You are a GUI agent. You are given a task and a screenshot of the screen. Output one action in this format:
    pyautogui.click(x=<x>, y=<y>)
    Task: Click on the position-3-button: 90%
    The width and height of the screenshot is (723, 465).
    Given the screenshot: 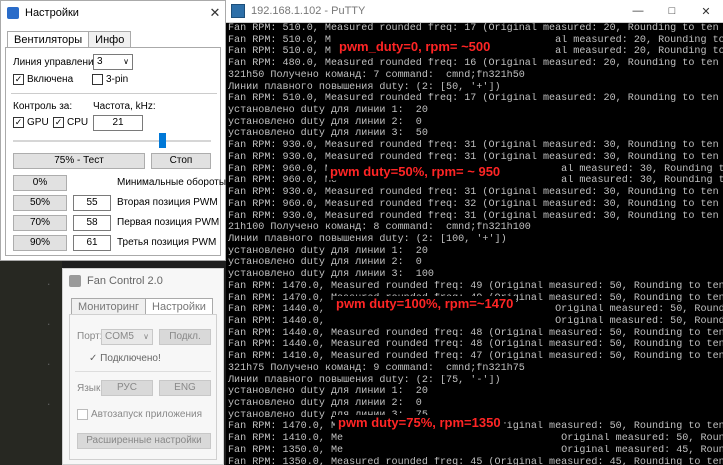 What is the action you would take?
    pyautogui.click(x=40, y=243)
    